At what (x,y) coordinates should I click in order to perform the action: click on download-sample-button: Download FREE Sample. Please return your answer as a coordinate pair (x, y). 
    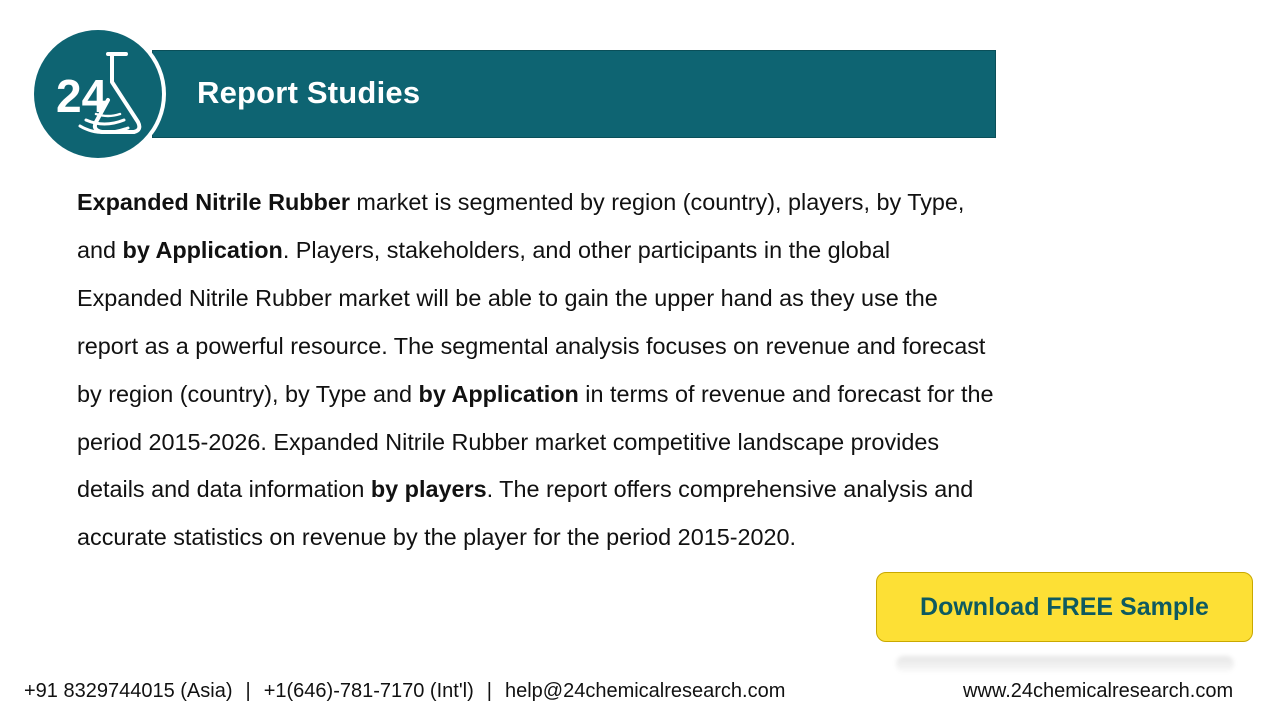
    Looking at the image, I should click on (1064, 607).